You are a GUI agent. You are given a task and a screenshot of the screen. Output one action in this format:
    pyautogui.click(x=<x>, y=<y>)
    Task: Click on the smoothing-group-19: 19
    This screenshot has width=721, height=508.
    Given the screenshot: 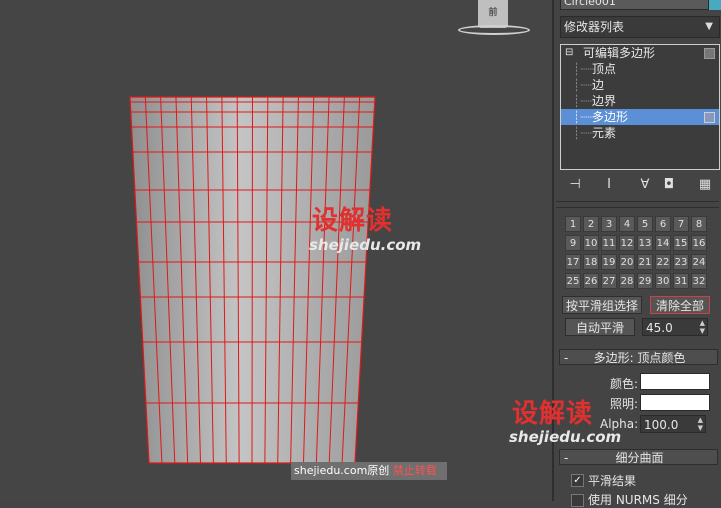 What is the action you would take?
    pyautogui.click(x=609, y=262)
    